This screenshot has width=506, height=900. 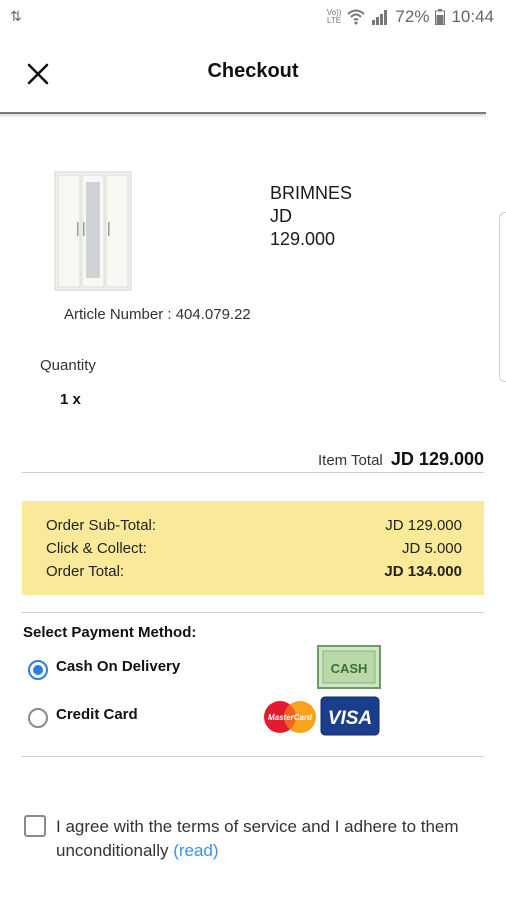 I want to click on credit-card-label: Credit Card, so click(x=97, y=714).